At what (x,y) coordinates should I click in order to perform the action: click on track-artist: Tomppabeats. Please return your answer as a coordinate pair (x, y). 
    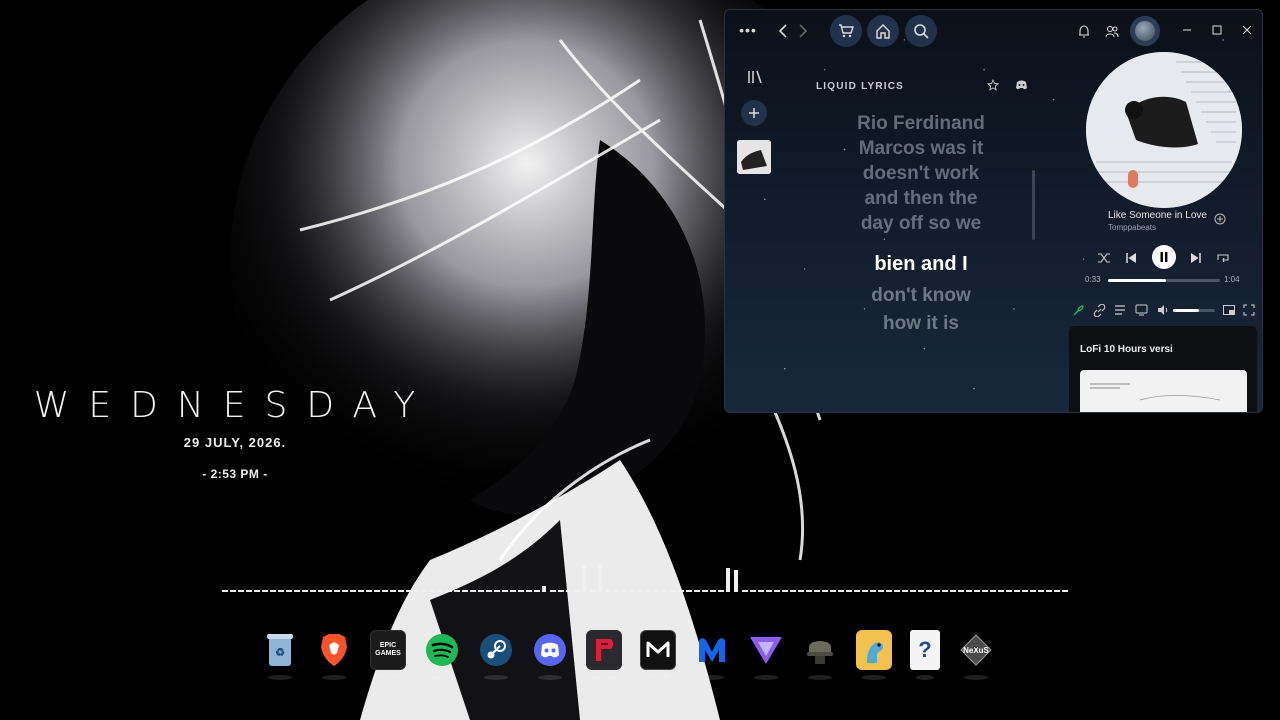
    Looking at the image, I should click on (1132, 227).